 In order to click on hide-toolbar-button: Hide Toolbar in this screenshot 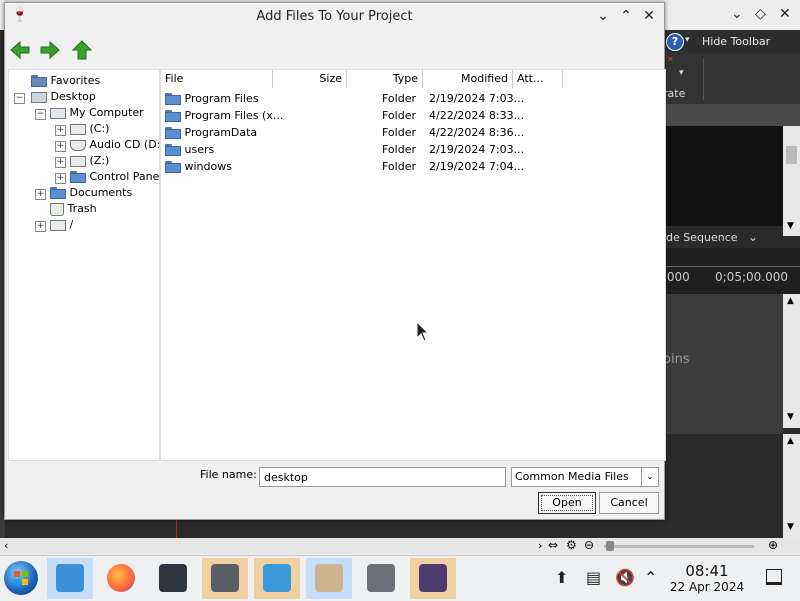, I will do `click(736, 41)`.